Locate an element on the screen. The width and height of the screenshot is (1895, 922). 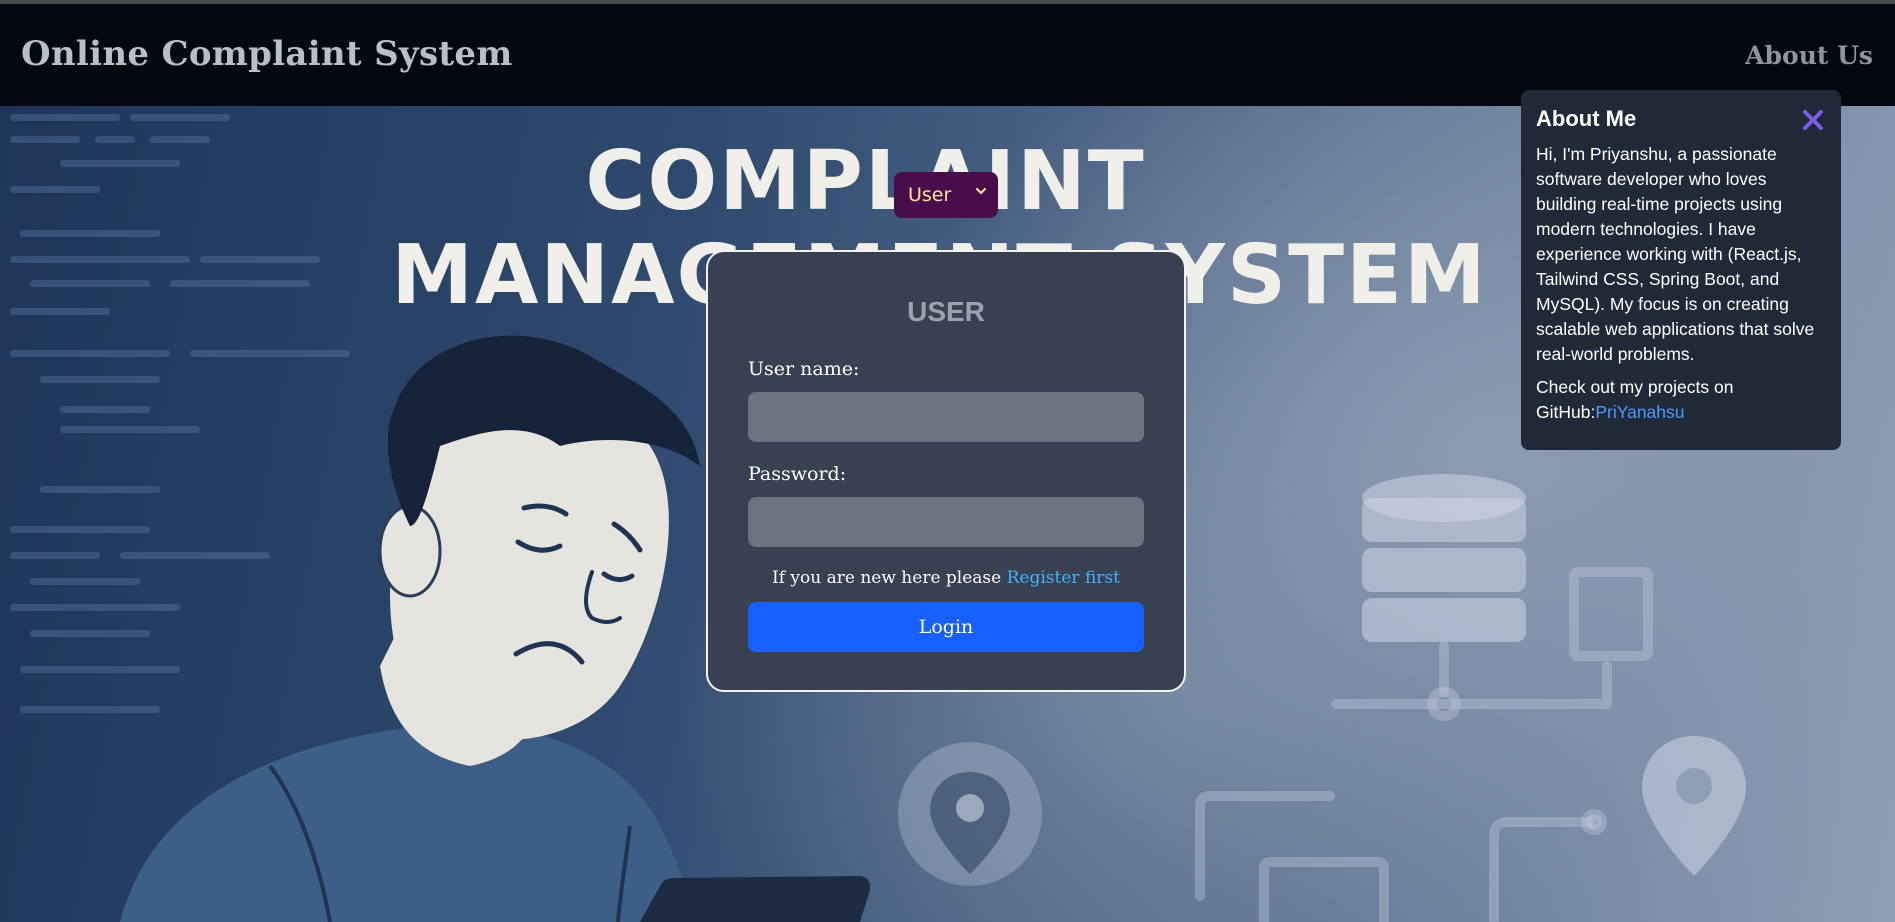
about-me-title: About Me is located at coordinates (1586, 118).